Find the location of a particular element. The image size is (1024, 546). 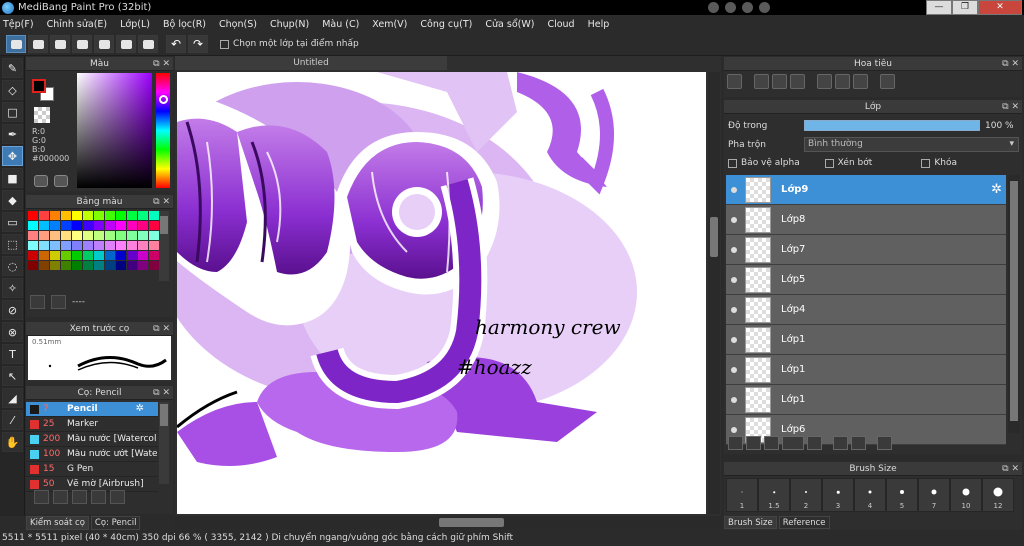

foreground-color-swatch is located at coordinates (39, 86).